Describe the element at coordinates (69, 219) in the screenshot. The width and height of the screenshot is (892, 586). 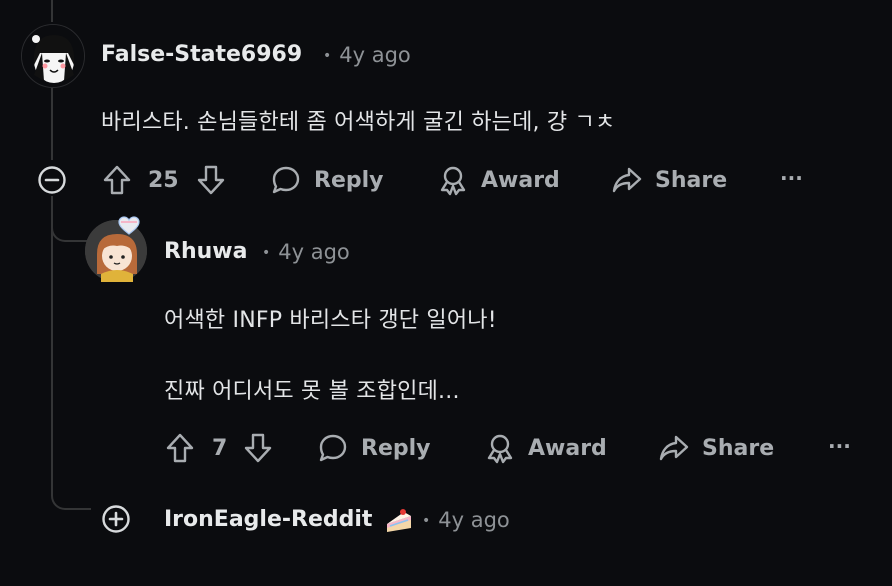
I see `thread-branch-rhuwa` at that location.